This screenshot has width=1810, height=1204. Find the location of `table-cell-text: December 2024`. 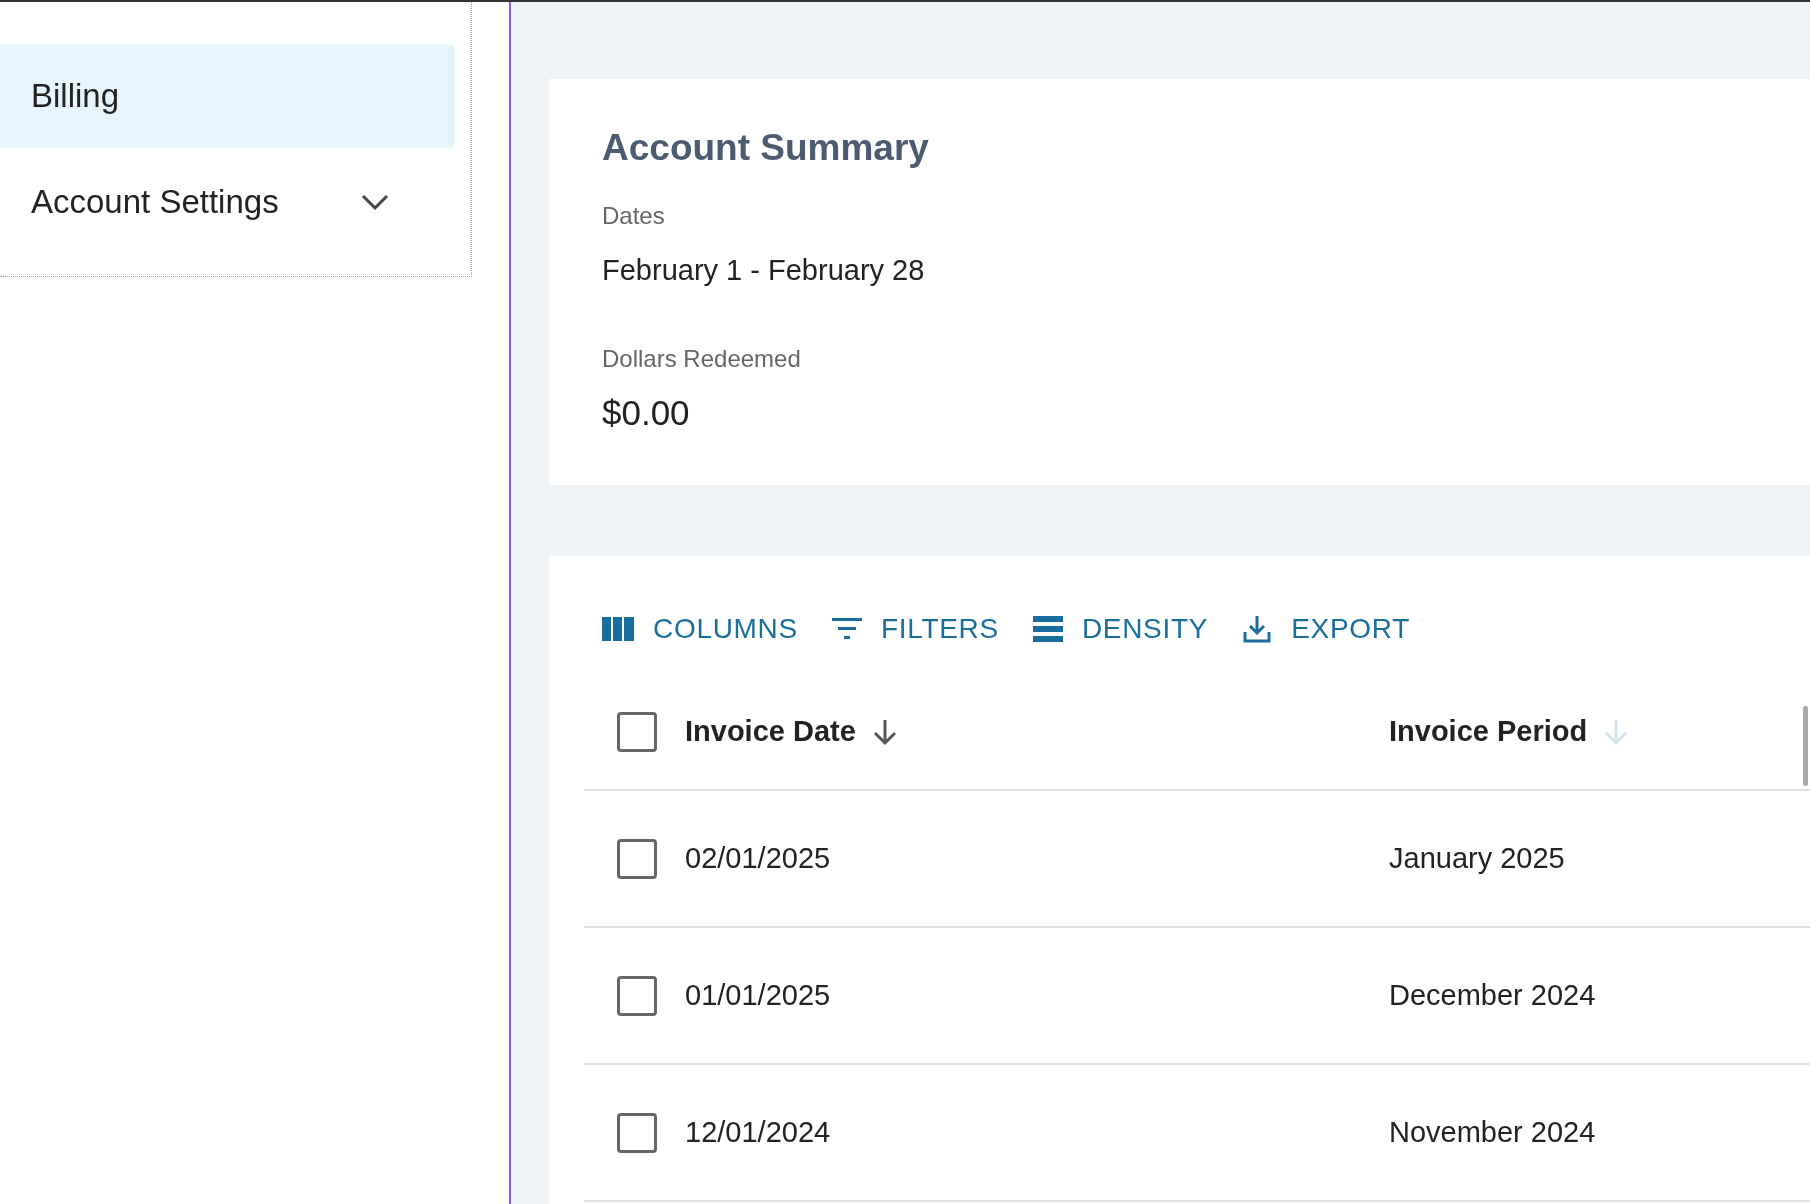

table-cell-text: December 2024 is located at coordinates (1493, 995).